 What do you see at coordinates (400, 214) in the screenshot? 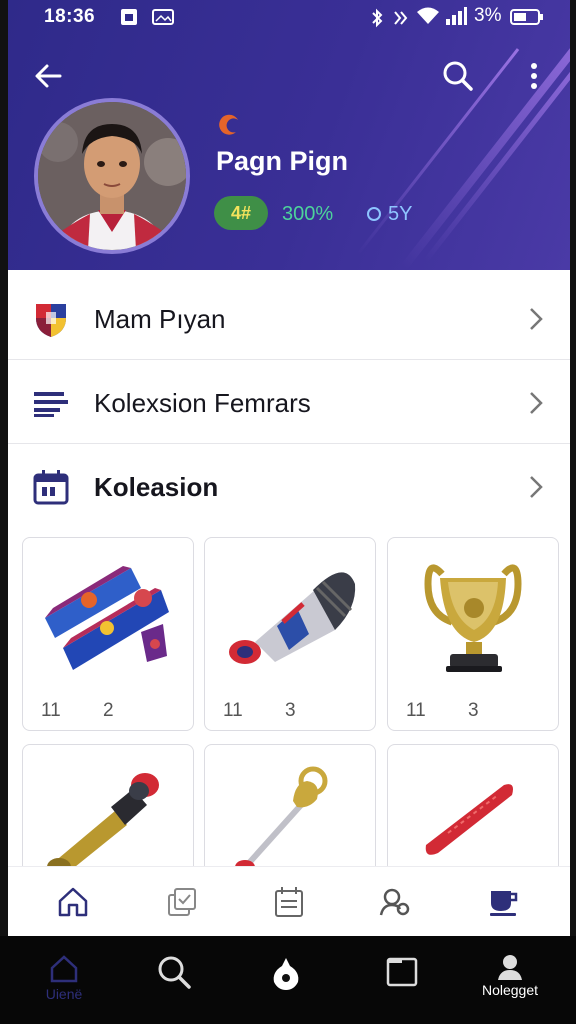
I see `stat-years: 5Y` at bounding box center [400, 214].